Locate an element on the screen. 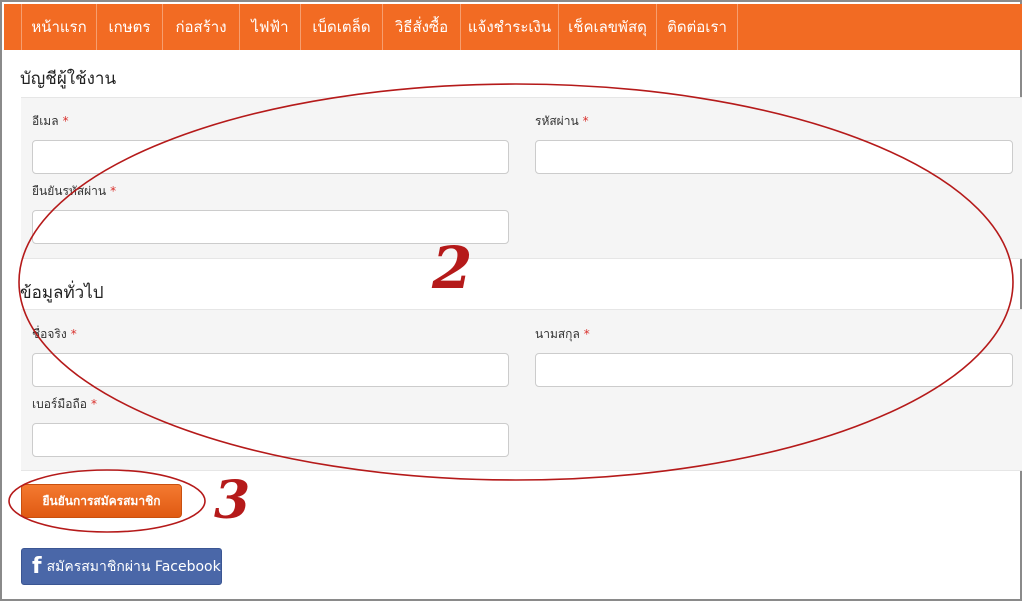  facebook-register-button: f สมัครสมาชิกผ่าน Facebook is located at coordinates (121, 566).